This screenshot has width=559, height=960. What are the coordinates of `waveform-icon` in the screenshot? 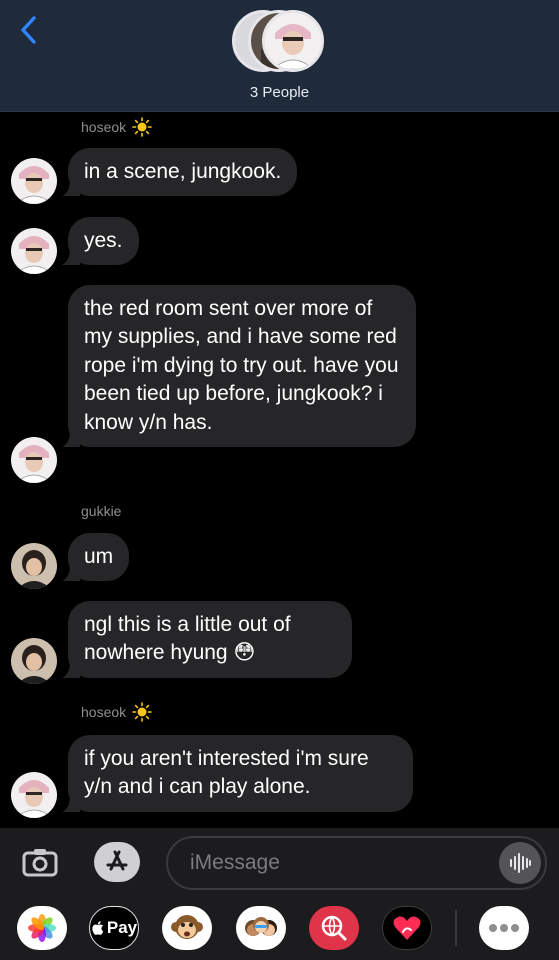 It's located at (520, 863).